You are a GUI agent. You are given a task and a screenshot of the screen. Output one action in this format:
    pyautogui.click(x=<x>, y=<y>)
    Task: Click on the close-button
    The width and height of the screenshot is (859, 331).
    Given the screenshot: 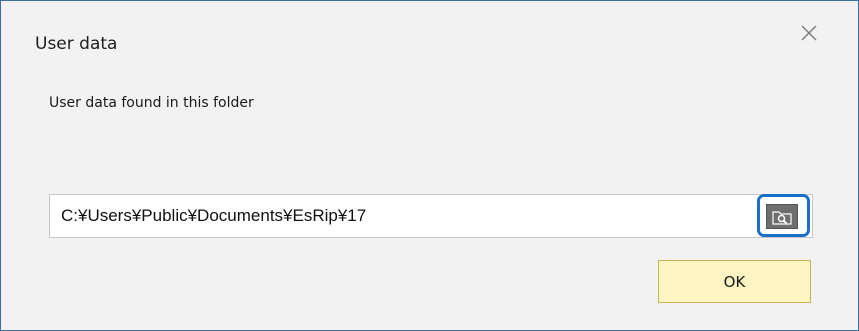 What is the action you would take?
    pyautogui.click(x=809, y=33)
    